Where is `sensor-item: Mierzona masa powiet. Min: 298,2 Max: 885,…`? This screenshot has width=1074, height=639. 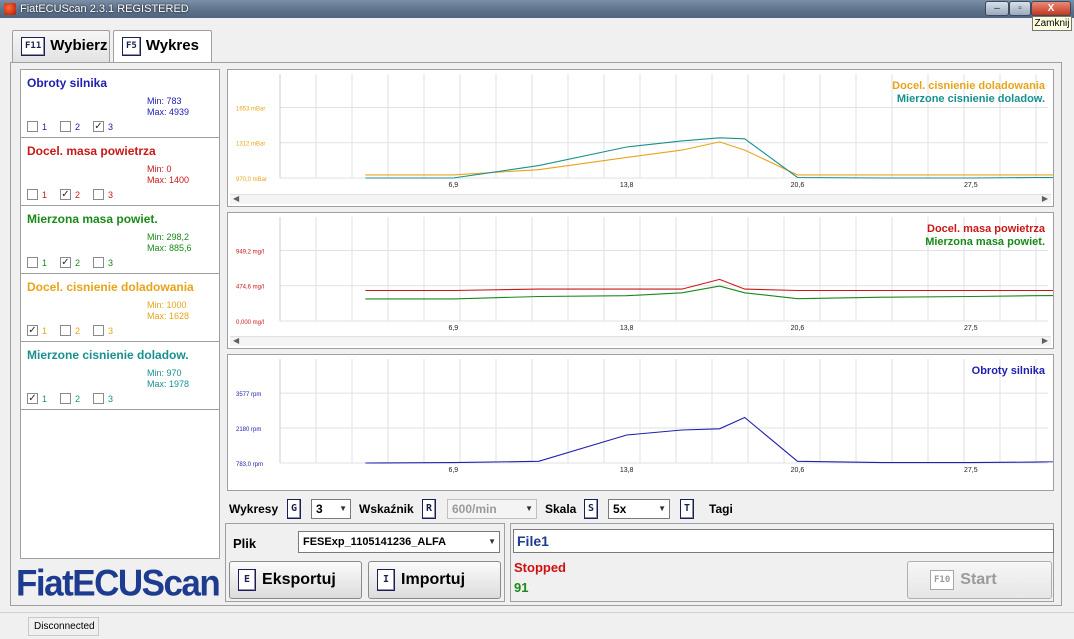 sensor-item: Mierzona masa powiet. Min: 298,2 Max: 885,… is located at coordinates (120, 240).